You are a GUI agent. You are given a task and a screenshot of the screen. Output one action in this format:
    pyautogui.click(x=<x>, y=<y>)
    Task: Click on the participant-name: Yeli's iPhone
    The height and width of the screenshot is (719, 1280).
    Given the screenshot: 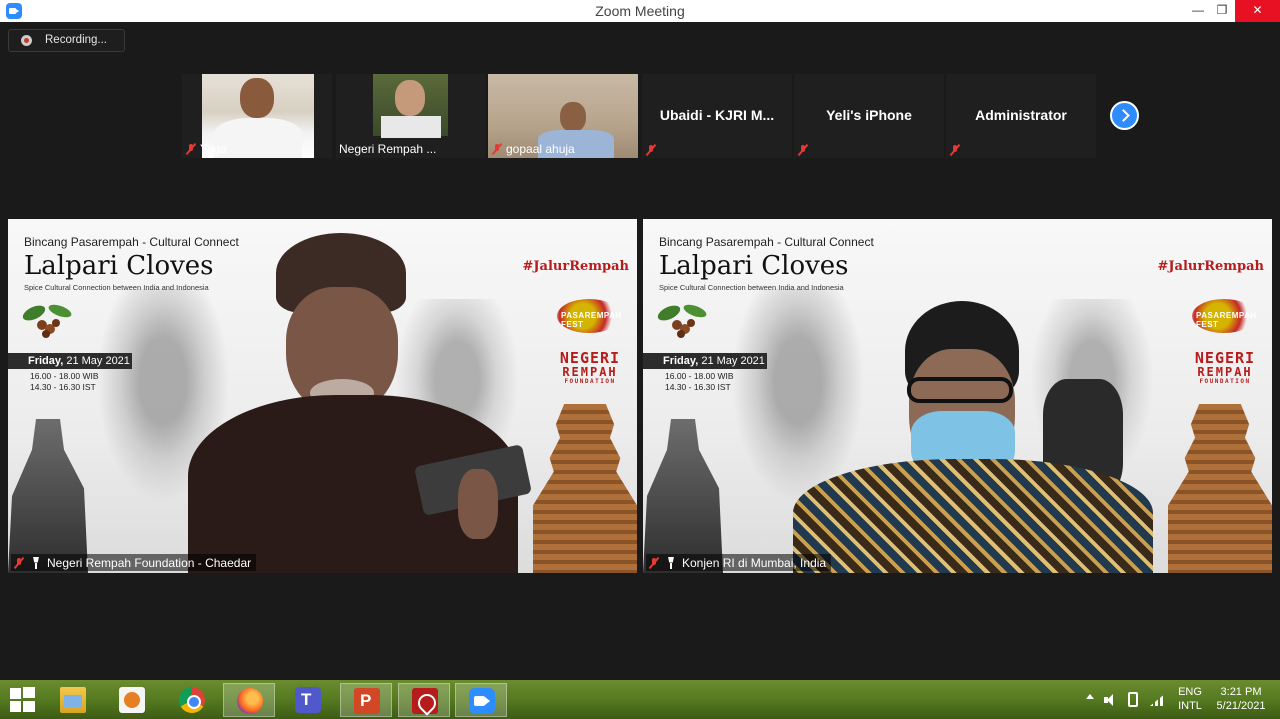 What is the action you would take?
    pyautogui.click(x=869, y=115)
    